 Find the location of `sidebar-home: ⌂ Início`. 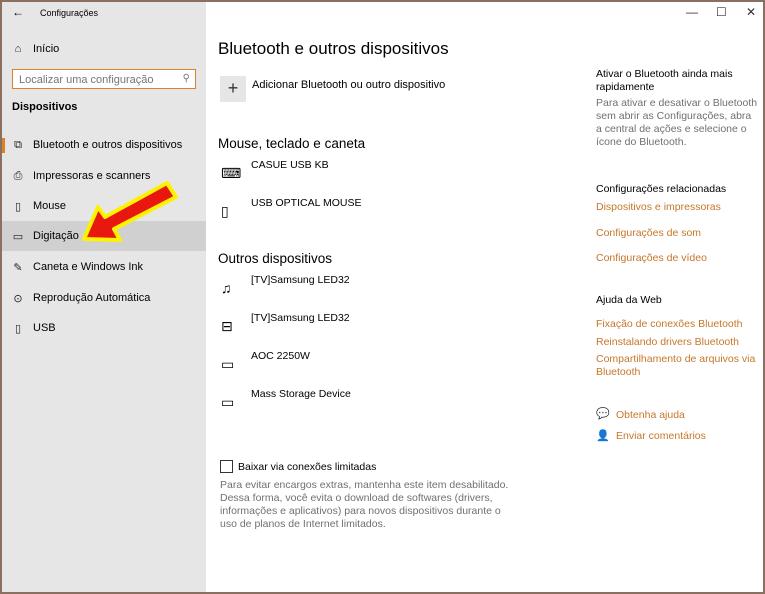

sidebar-home: ⌂ Início is located at coordinates (104, 49).